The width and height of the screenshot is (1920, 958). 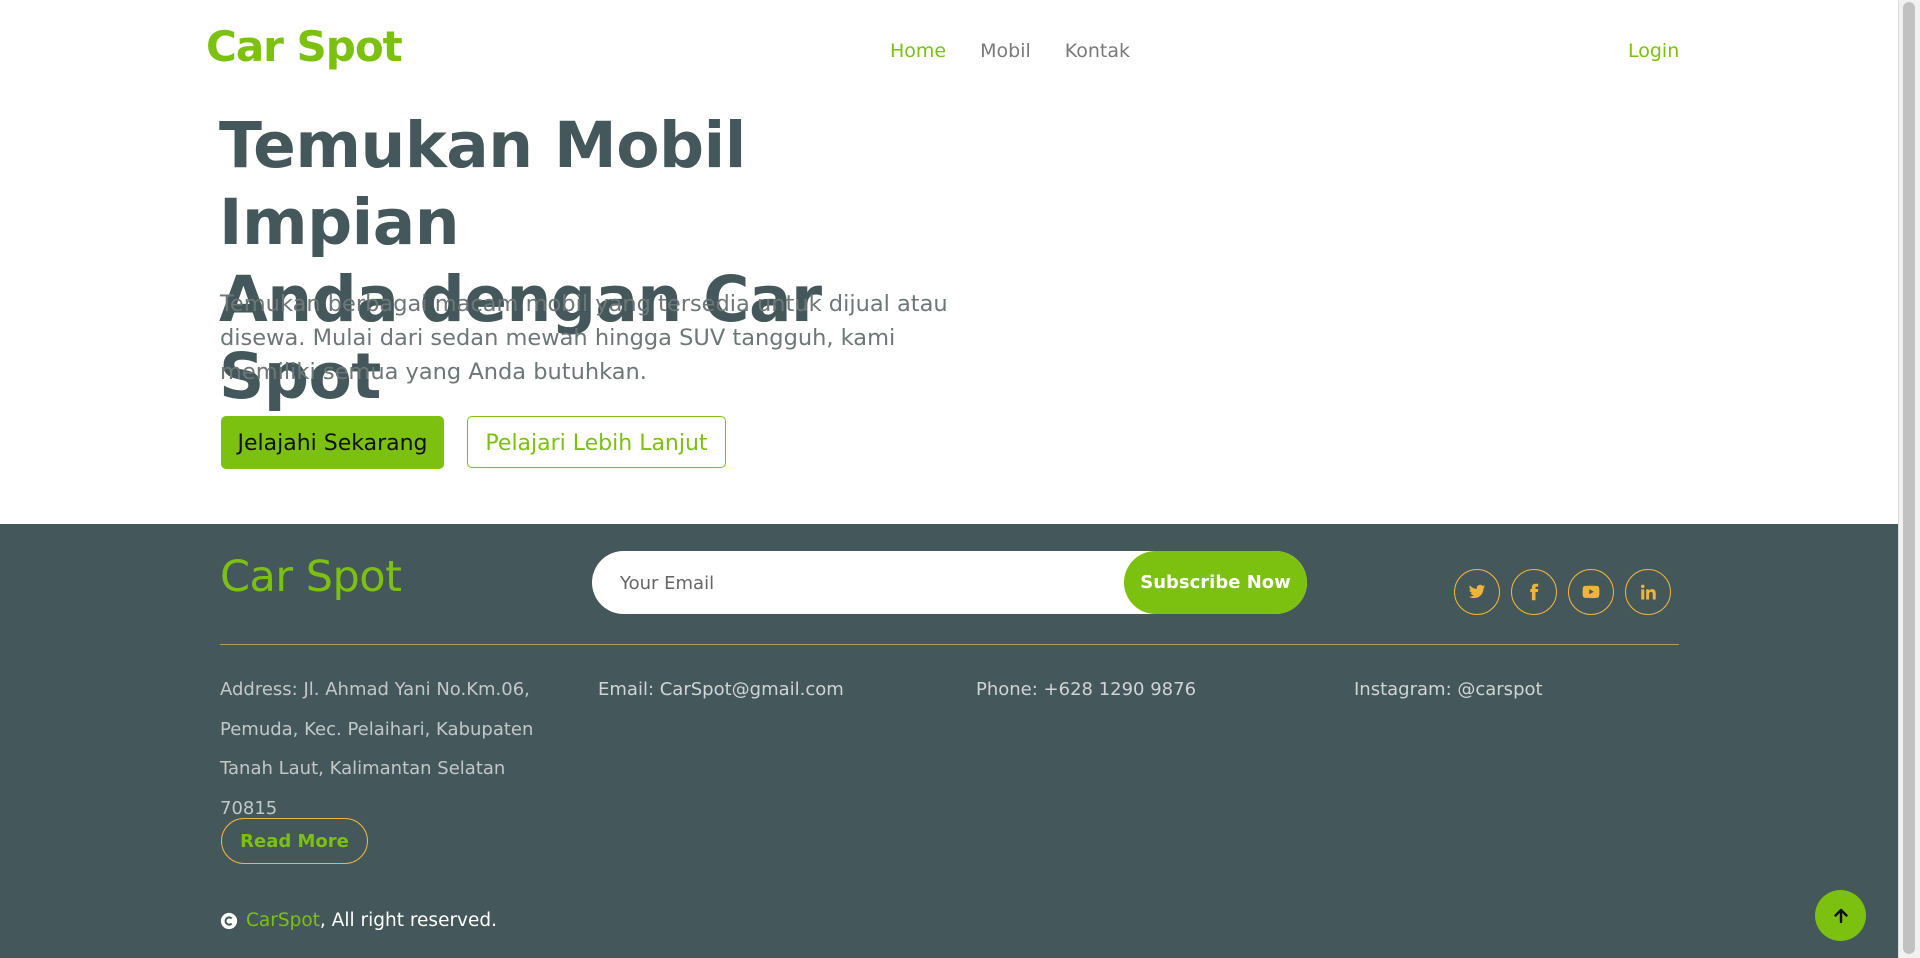 What do you see at coordinates (1097, 51) in the screenshot?
I see `nav-link-kontak: Kontak` at bounding box center [1097, 51].